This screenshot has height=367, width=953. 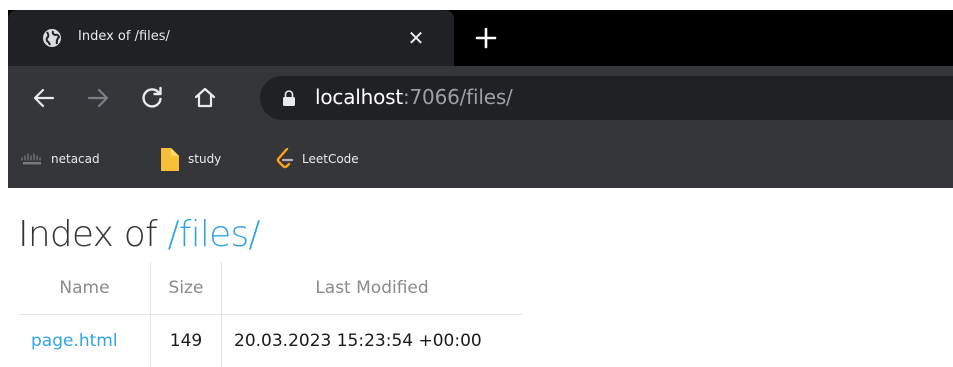 I want to click on active-tab: Index of /files/ ✕, so click(x=231, y=38).